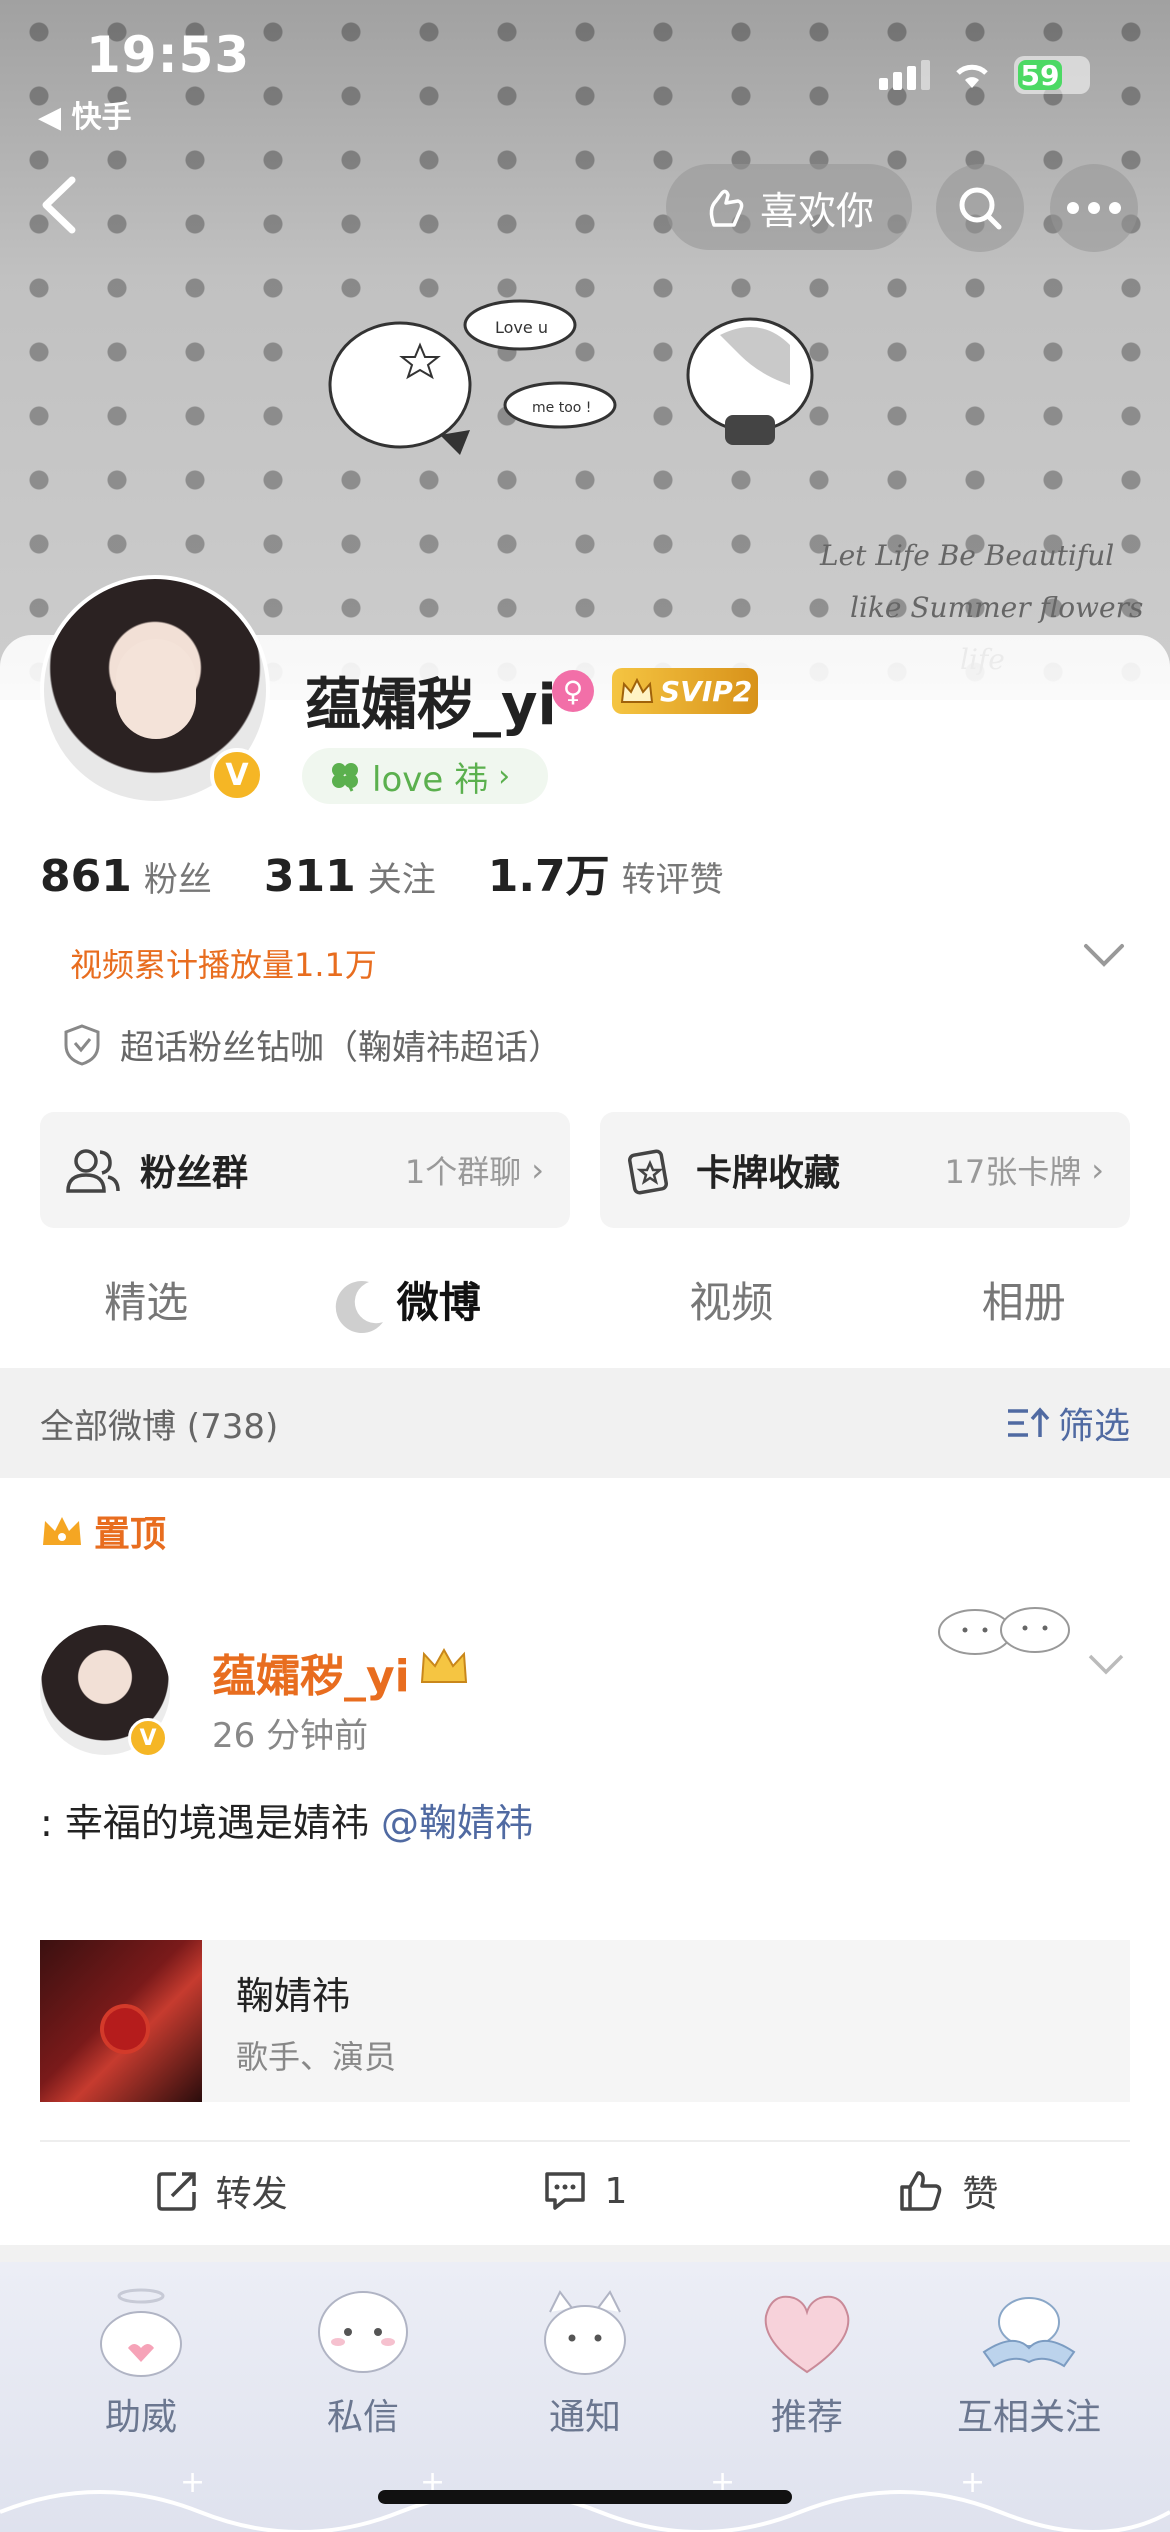 Image resolution: width=1170 pixels, height=2532 pixels. I want to click on thumbs-up-icon, so click(921, 2191).